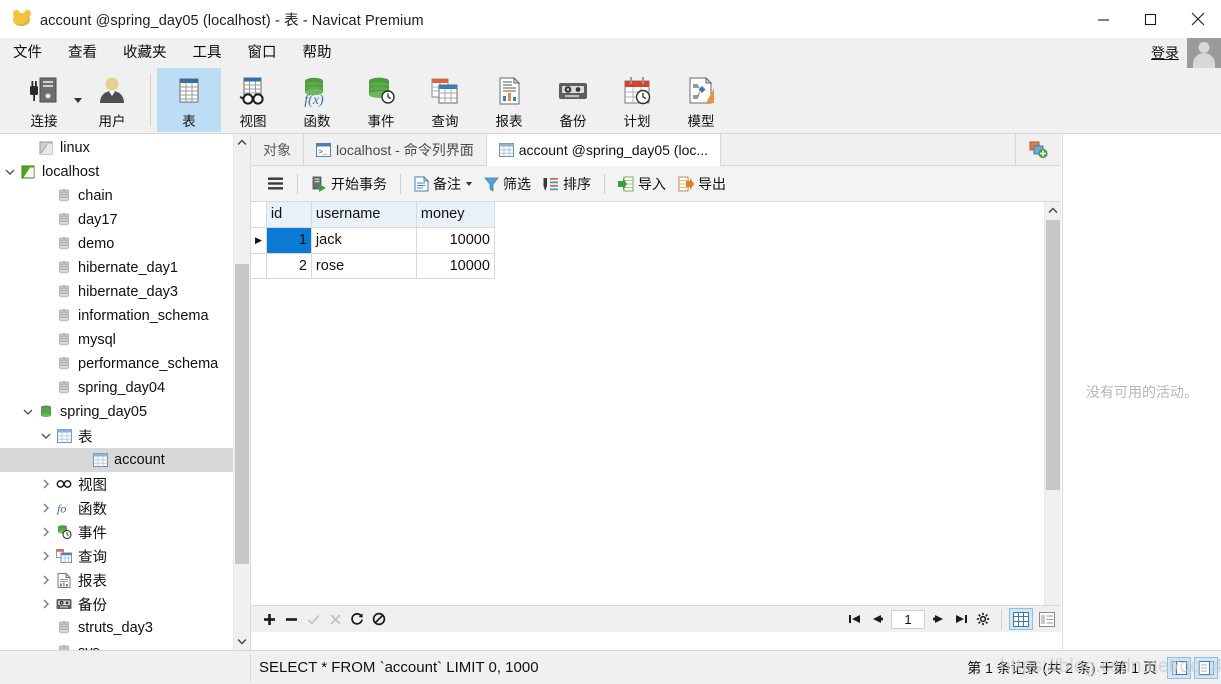 Image resolution: width=1221 pixels, height=684 pixels. Describe the element at coordinates (908, 619) in the screenshot. I see `page-number-input: 1` at that location.